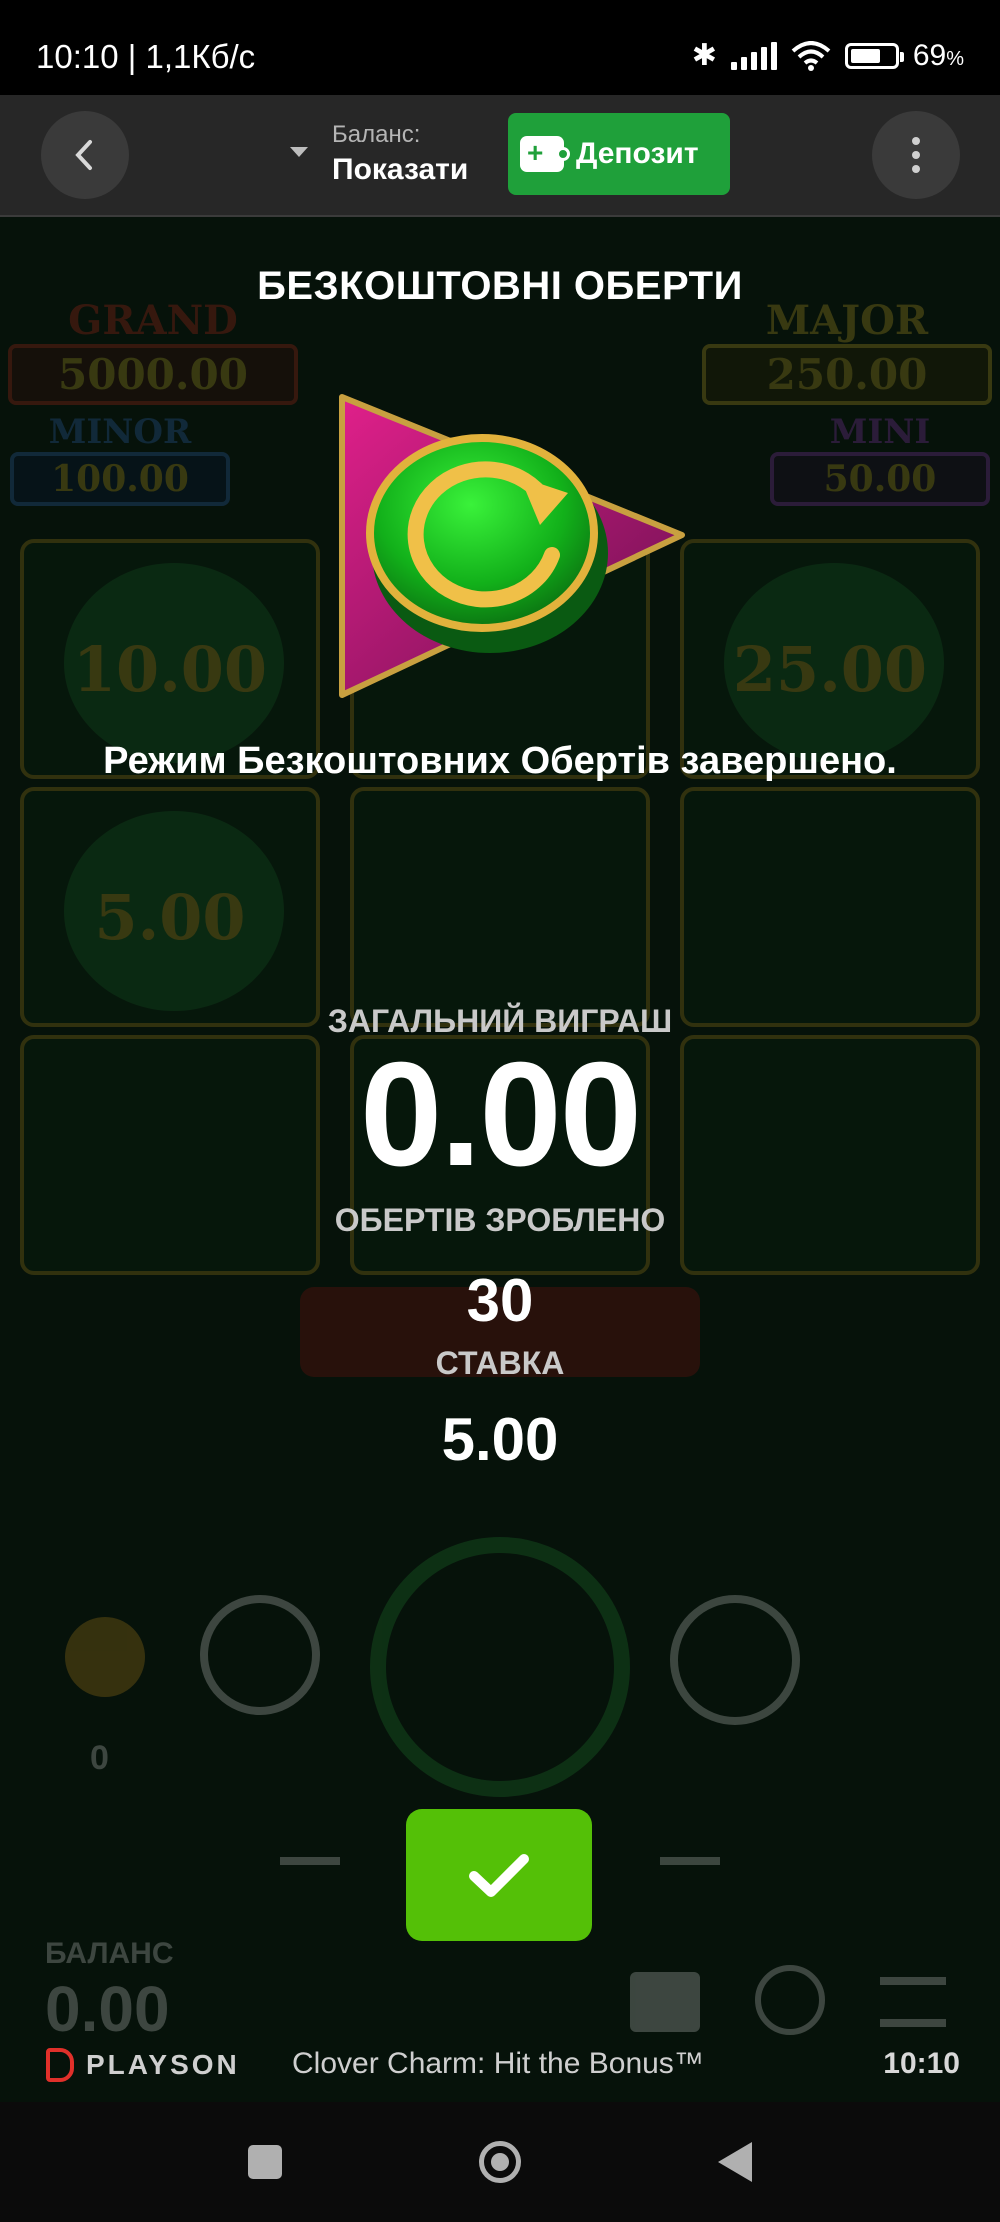 The image size is (1000, 2222). I want to click on checkmark-icon, so click(499, 1875).